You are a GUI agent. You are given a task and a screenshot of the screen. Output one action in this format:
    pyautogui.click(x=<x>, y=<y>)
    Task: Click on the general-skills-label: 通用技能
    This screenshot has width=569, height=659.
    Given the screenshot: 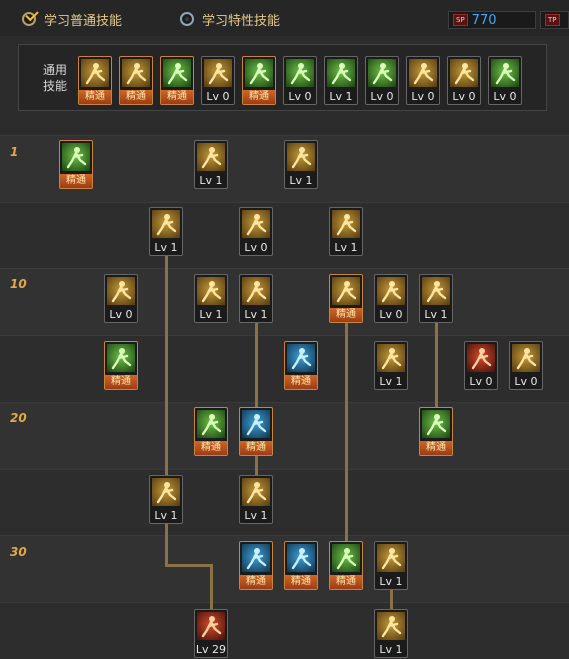 What is the action you would take?
    pyautogui.click(x=54, y=78)
    